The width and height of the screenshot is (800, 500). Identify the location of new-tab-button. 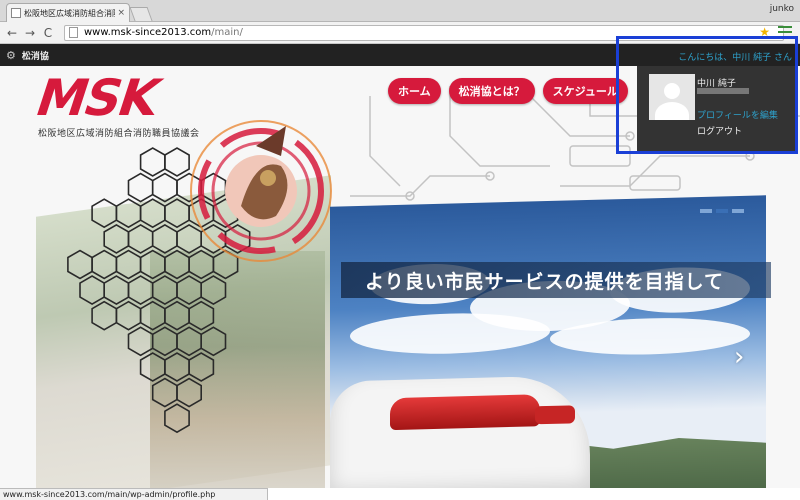
(141, 14).